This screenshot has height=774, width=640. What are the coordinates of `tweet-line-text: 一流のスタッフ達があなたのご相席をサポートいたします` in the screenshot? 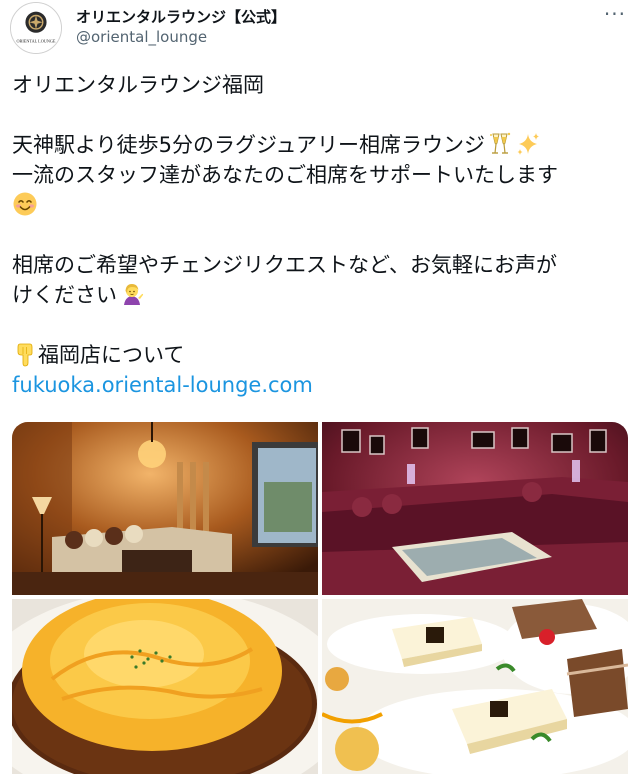 It's located at (285, 175).